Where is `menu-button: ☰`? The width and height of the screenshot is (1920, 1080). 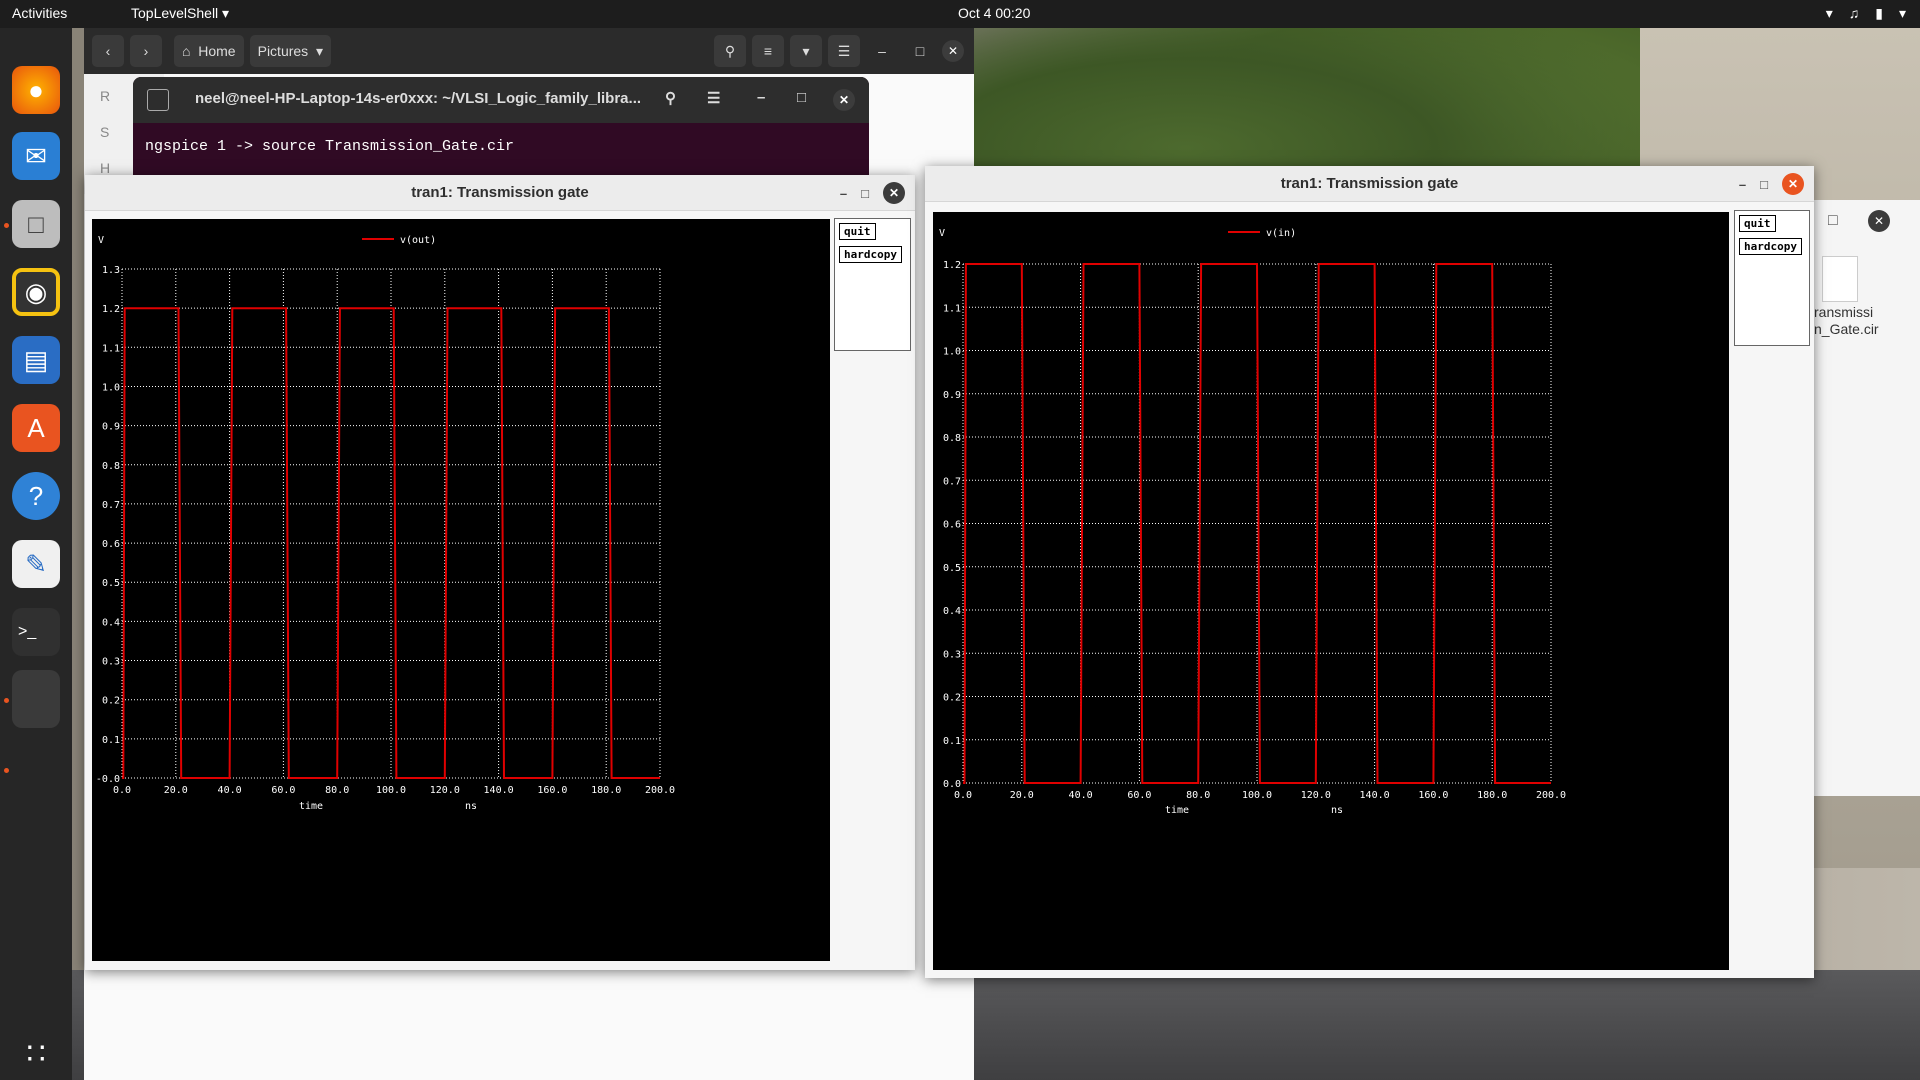
menu-button: ☰ is located at coordinates (844, 51).